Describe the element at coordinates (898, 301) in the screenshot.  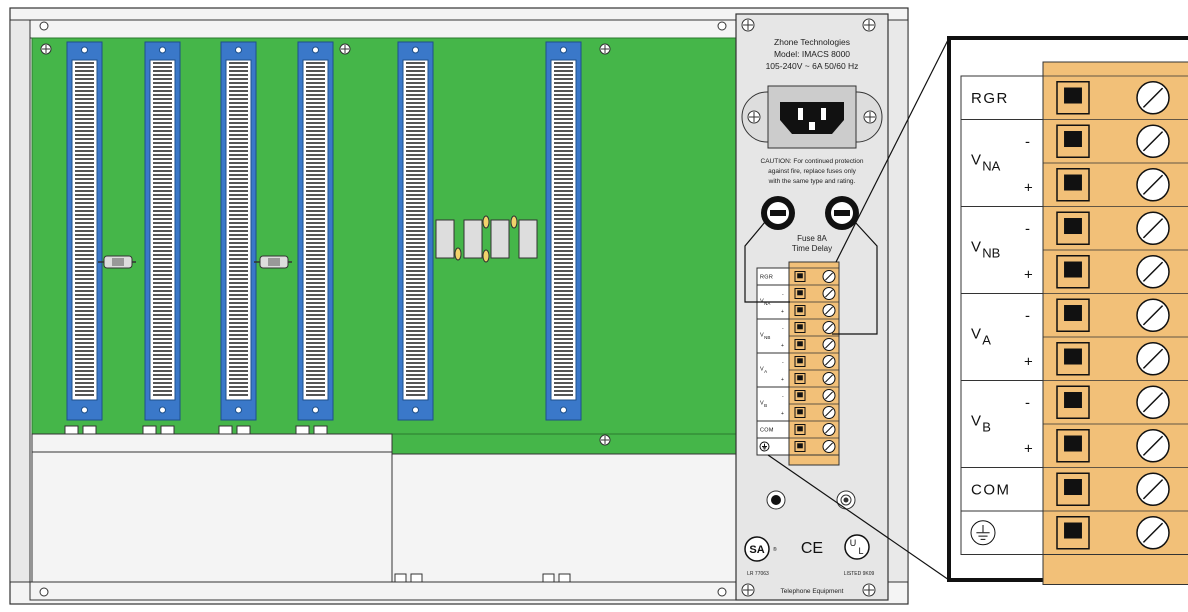
I see `chassis-right-rail` at that location.